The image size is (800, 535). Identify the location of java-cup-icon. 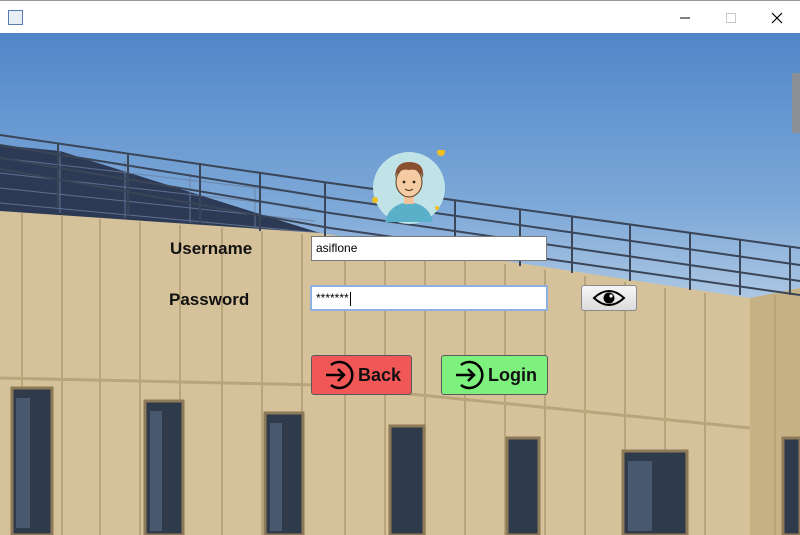
(15, 17).